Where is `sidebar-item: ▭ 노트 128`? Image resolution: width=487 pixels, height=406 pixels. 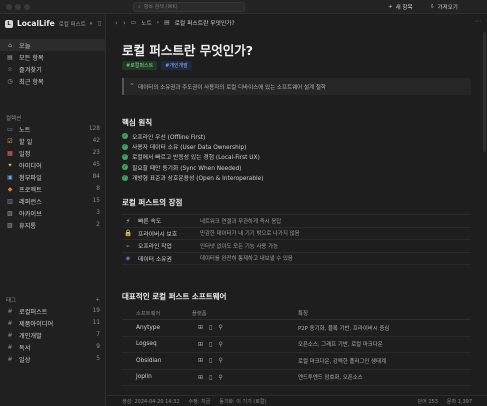
sidebar-item: ▭ 노트 128 is located at coordinates (53, 129).